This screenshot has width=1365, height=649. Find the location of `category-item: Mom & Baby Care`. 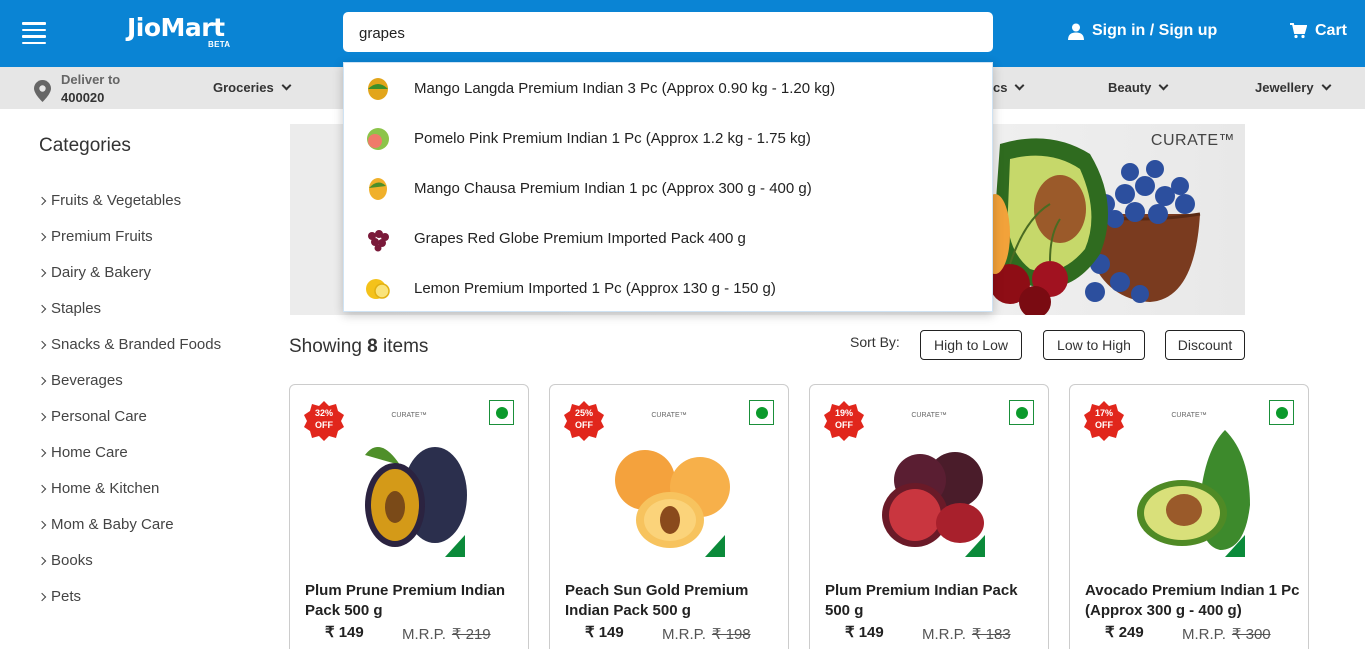

category-item: Mom & Baby Care is located at coordinates (129, 534).